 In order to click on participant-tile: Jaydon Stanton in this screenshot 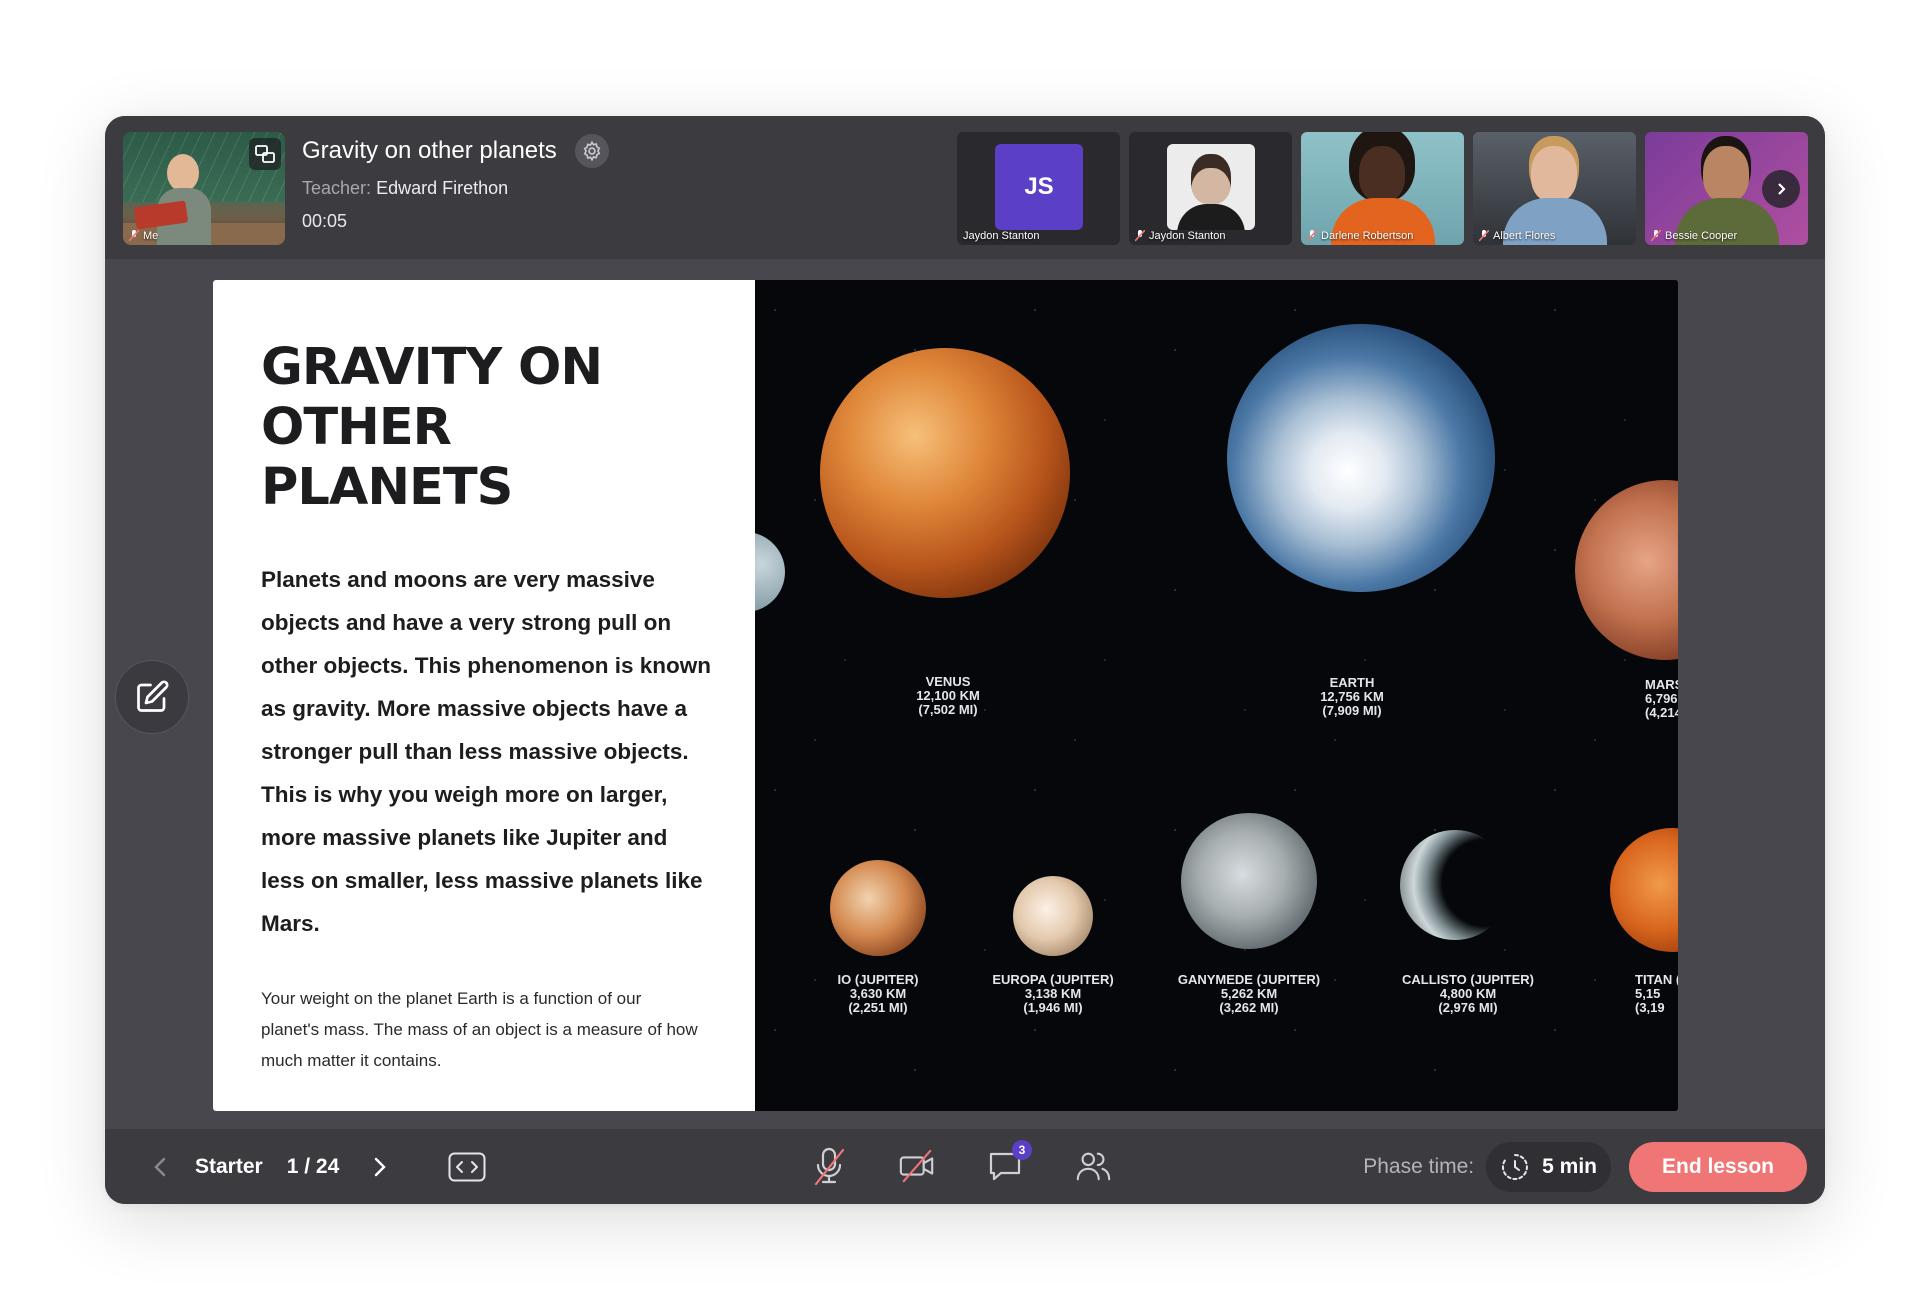, I will do `click(1210, 188)`.